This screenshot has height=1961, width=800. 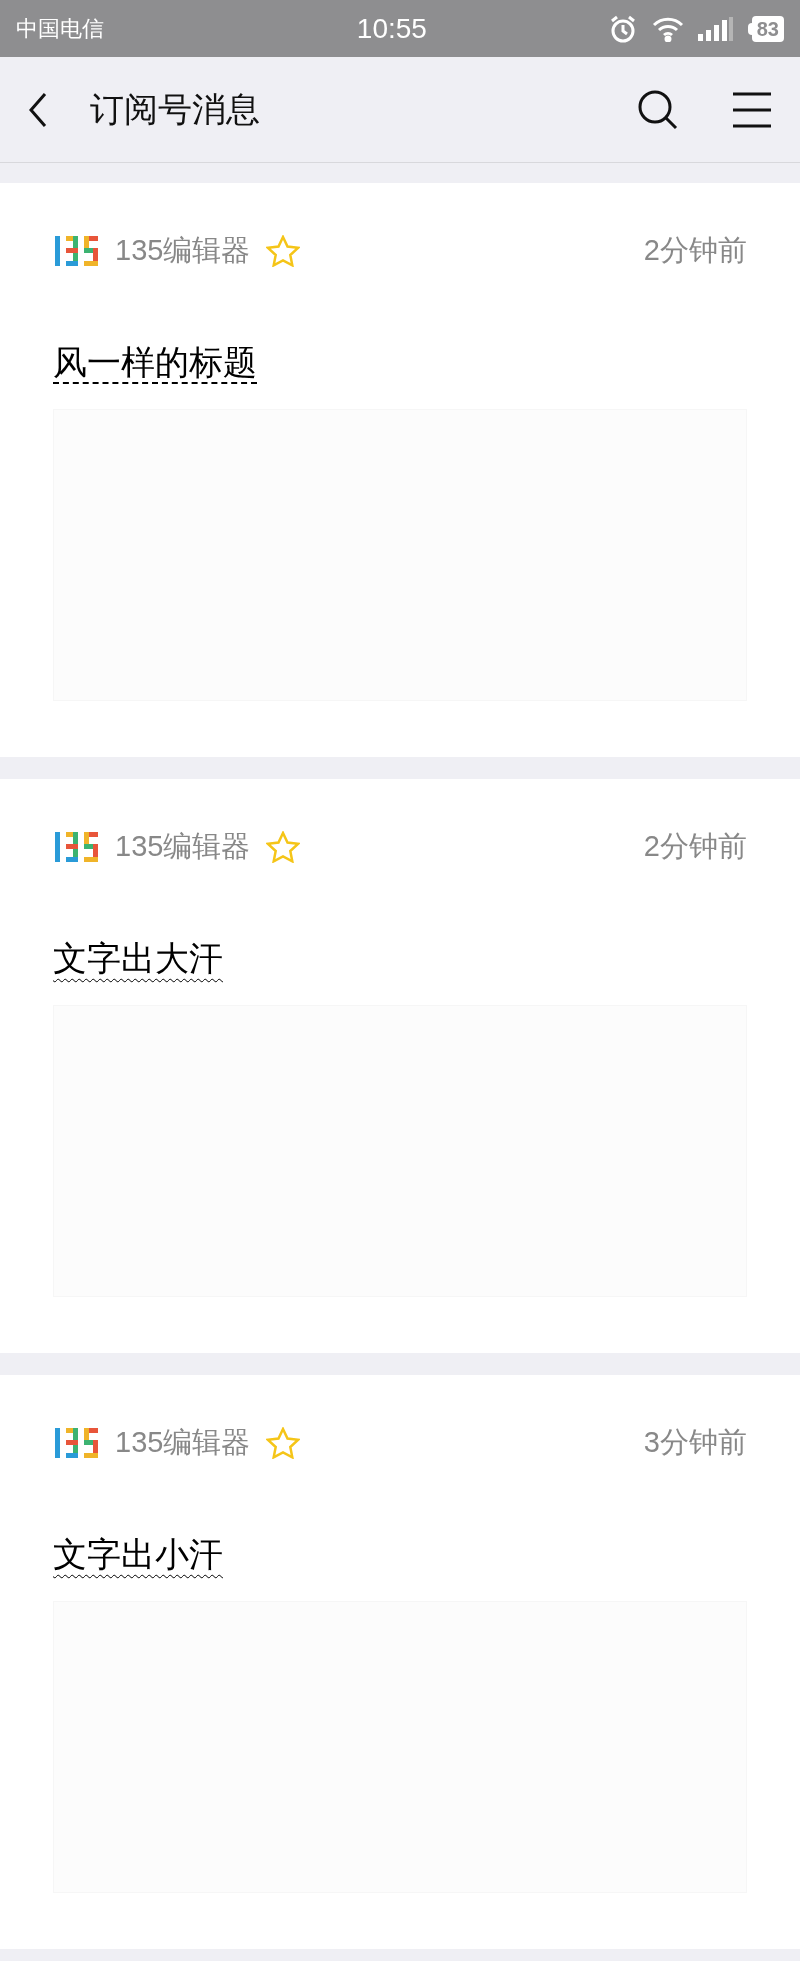 I want to click on message-title: 文字出大汗, so click(x=138, y=958).